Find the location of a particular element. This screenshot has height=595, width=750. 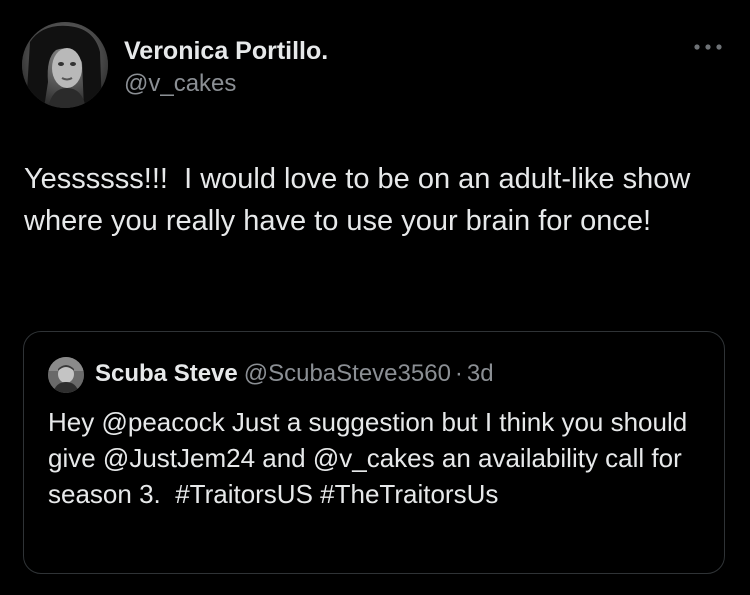

quoted-author-display-name: Scuba Steve is located at coordinates (166, 373).